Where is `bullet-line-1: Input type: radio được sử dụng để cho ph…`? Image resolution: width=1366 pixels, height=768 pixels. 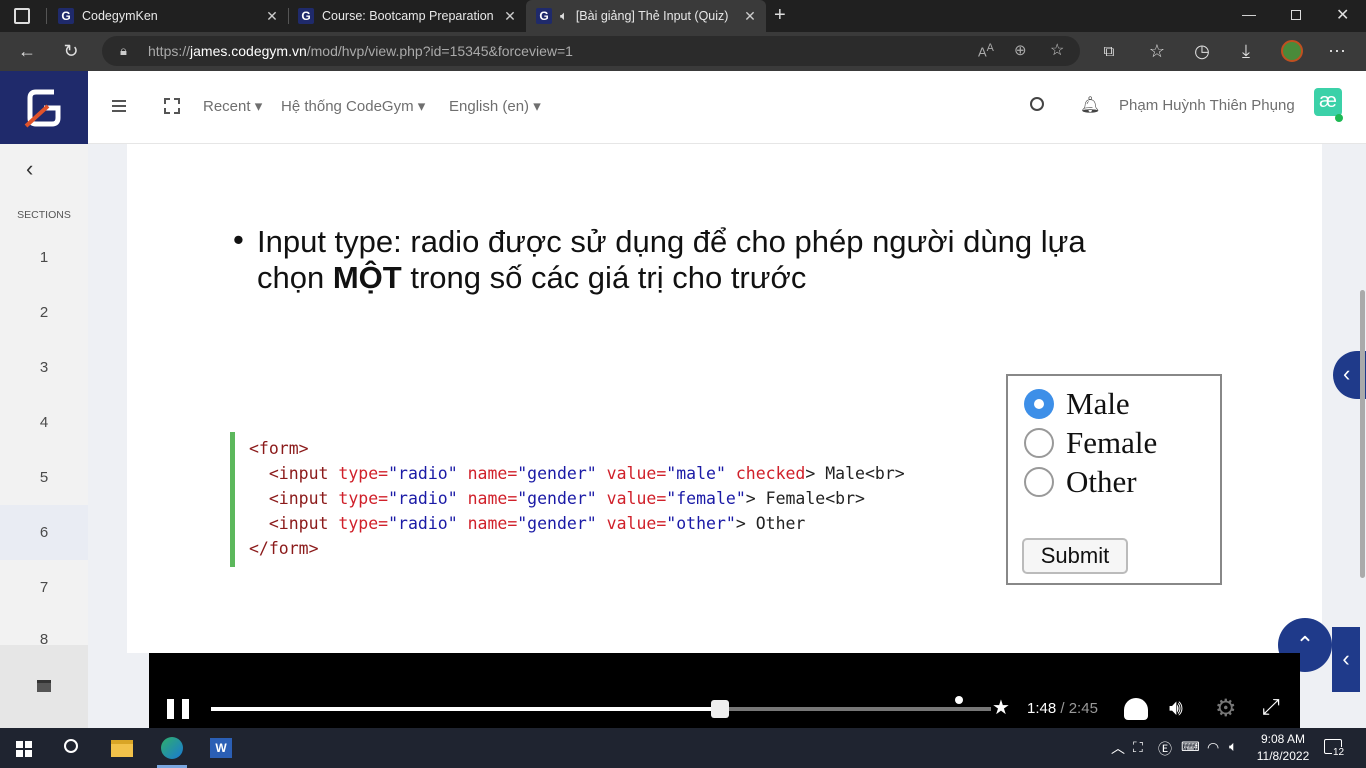
bullet-line-1: Input type: radio được sử dụng để cho ph… is located at coordinates (671, 241).